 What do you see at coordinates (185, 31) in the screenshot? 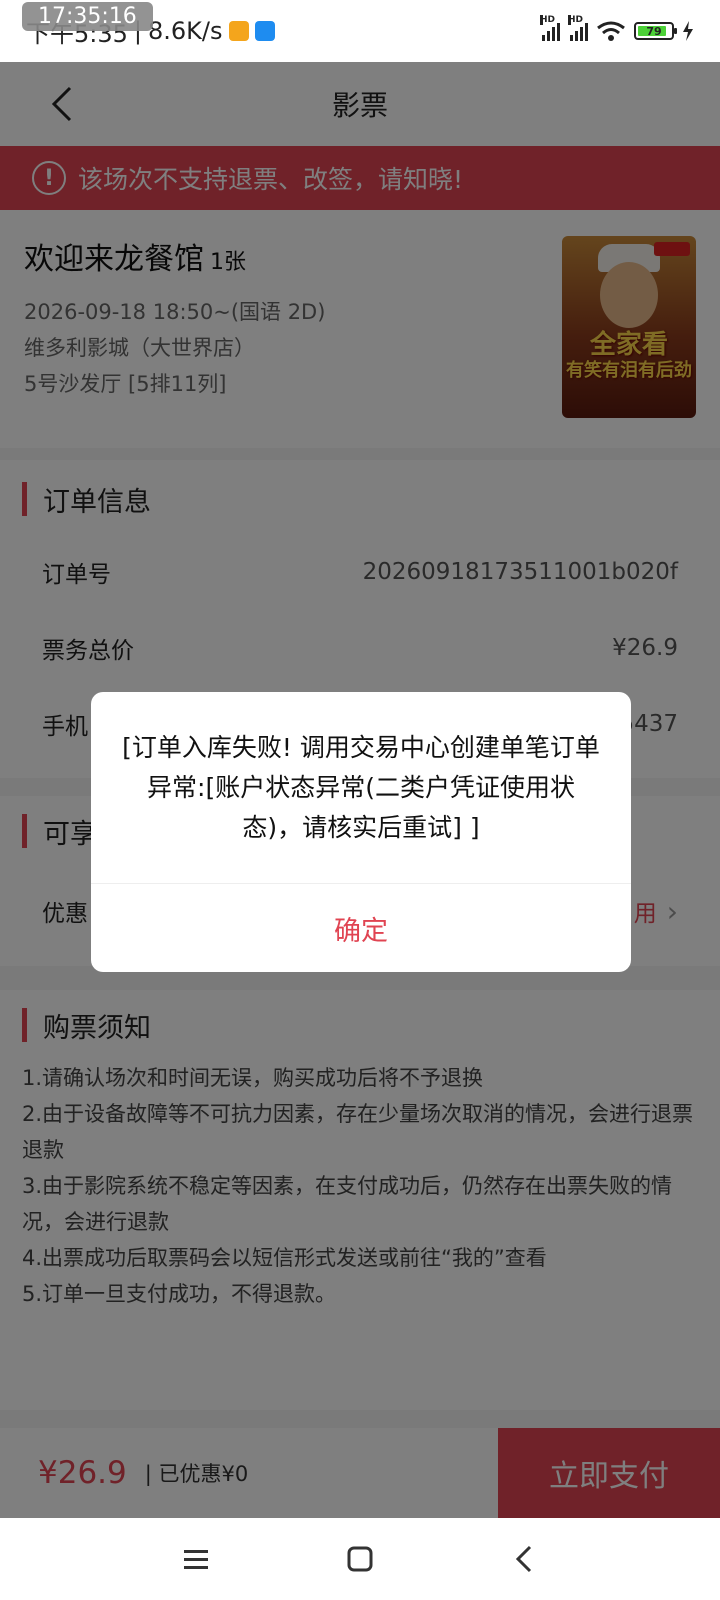
I see `network-speed: 8.6K/s` at bounding box center [185, 31].